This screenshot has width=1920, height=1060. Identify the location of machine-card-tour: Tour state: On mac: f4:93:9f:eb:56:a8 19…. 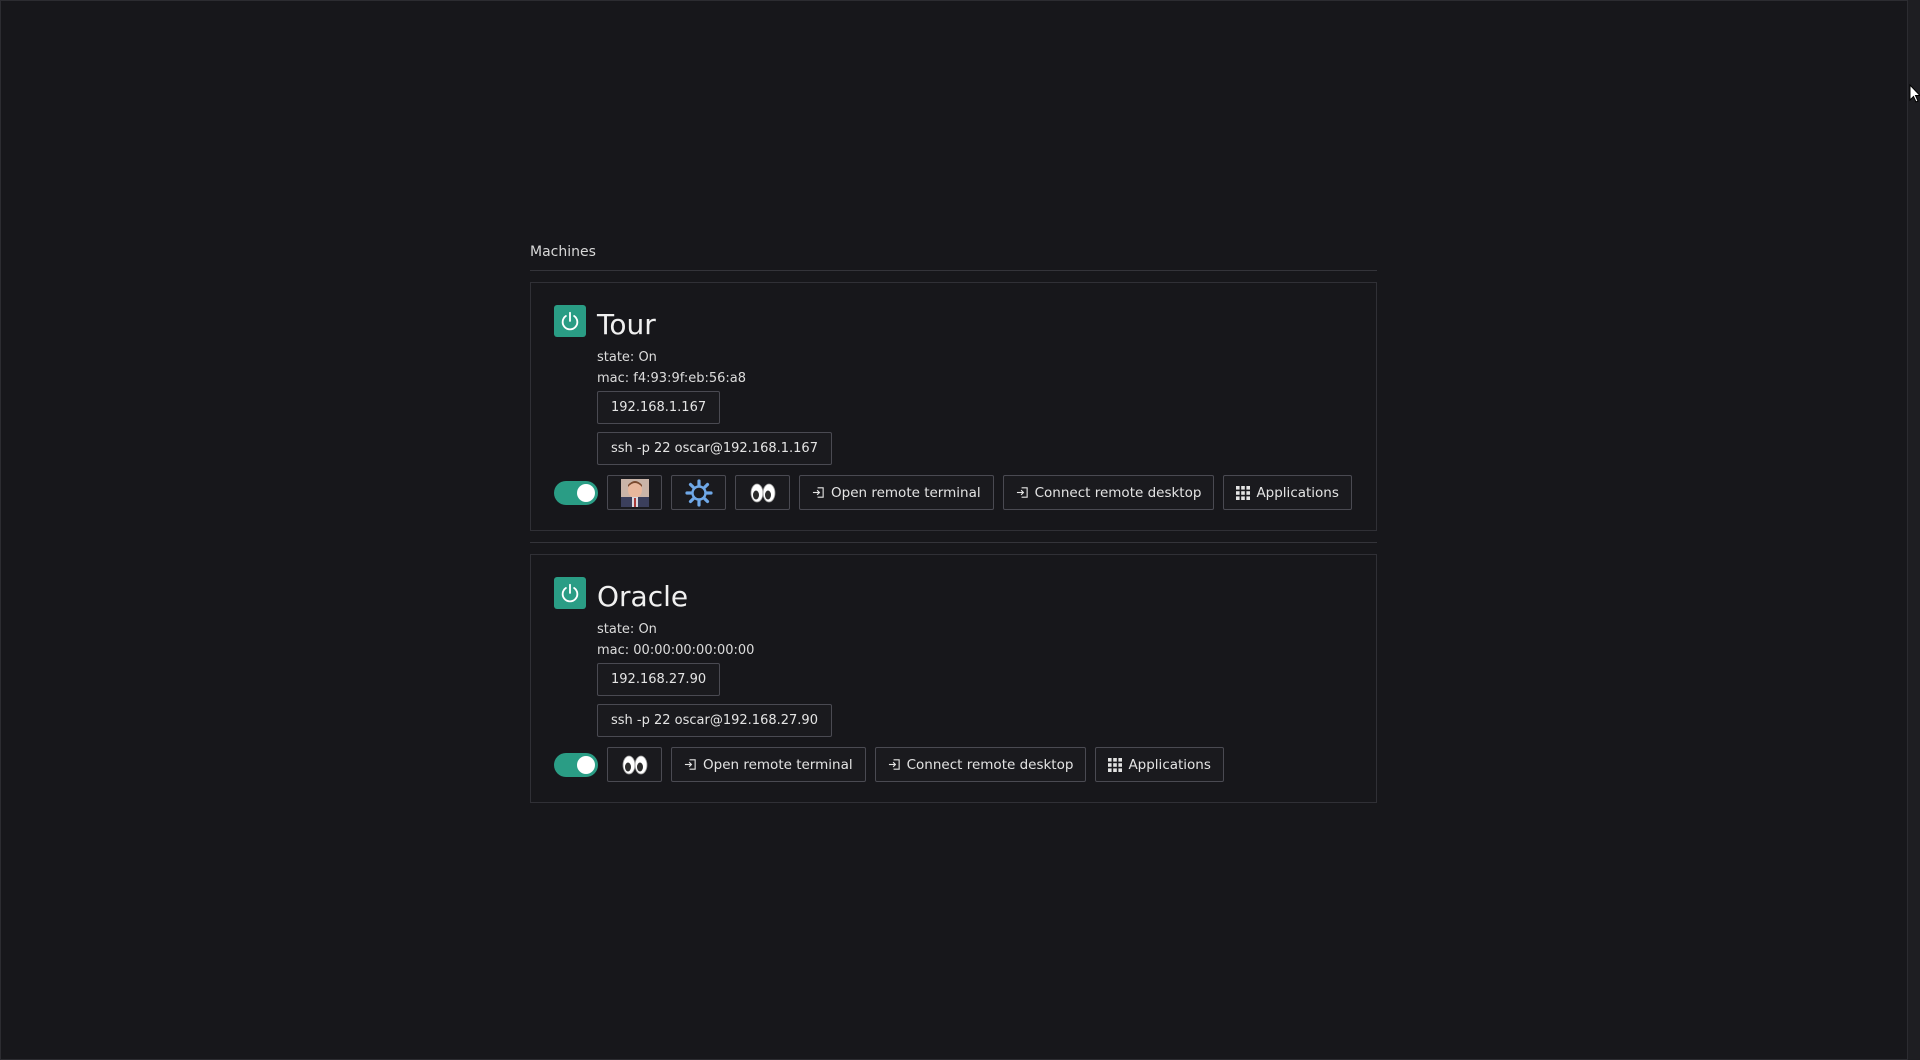
(953, 406).